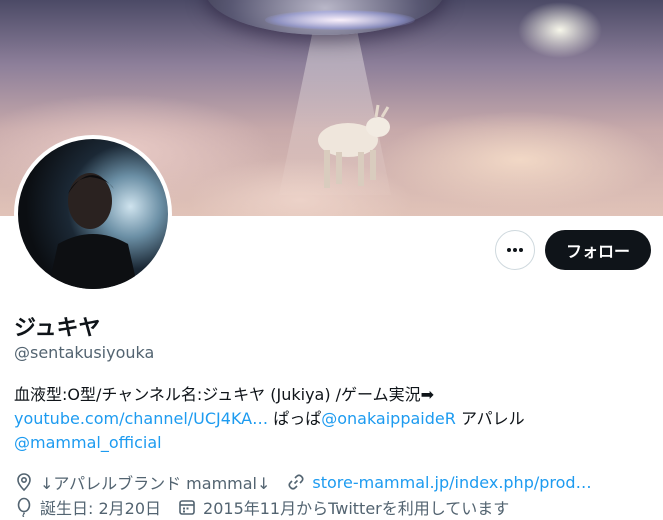 The height and width of the screenshot is (520, 663). What do you see at coordinates (24, 507) in the screenshot?
I see `balloon-icon` at bounding box center [24, 507].